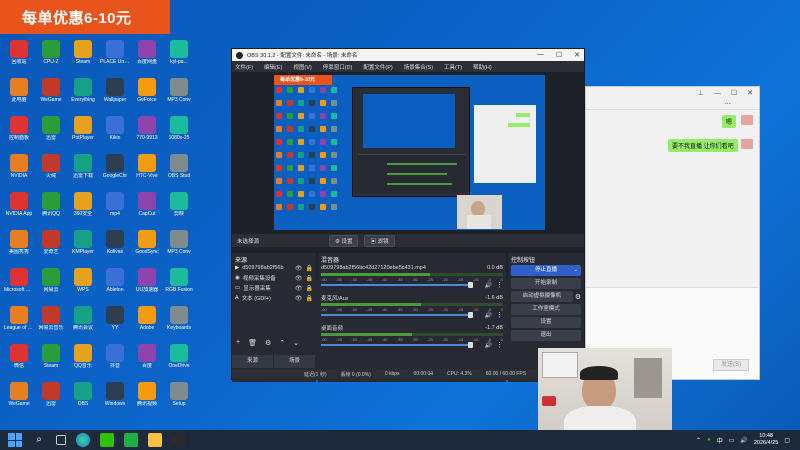  I want to click on menu-item: 编辑(E), so click(273, 67).